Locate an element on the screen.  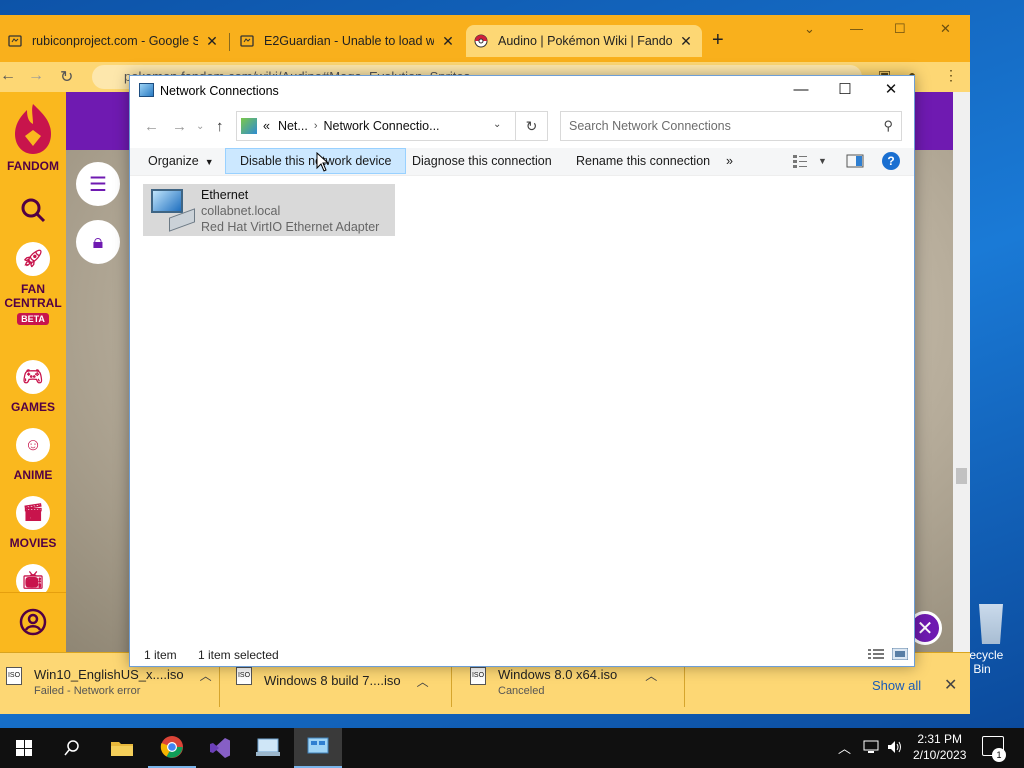
scrollbar-thumb is located at coordinates (961, 476).